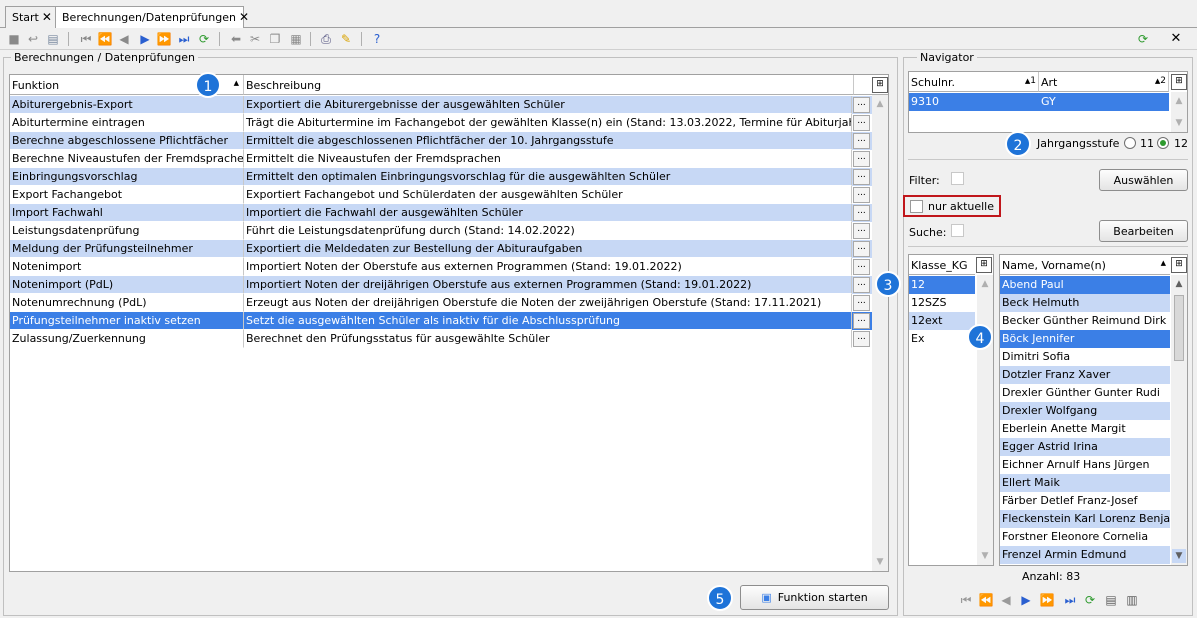 This screenshot has height=618, width=1197. I want to click on broom-icon: ✎, so click(346, 39).